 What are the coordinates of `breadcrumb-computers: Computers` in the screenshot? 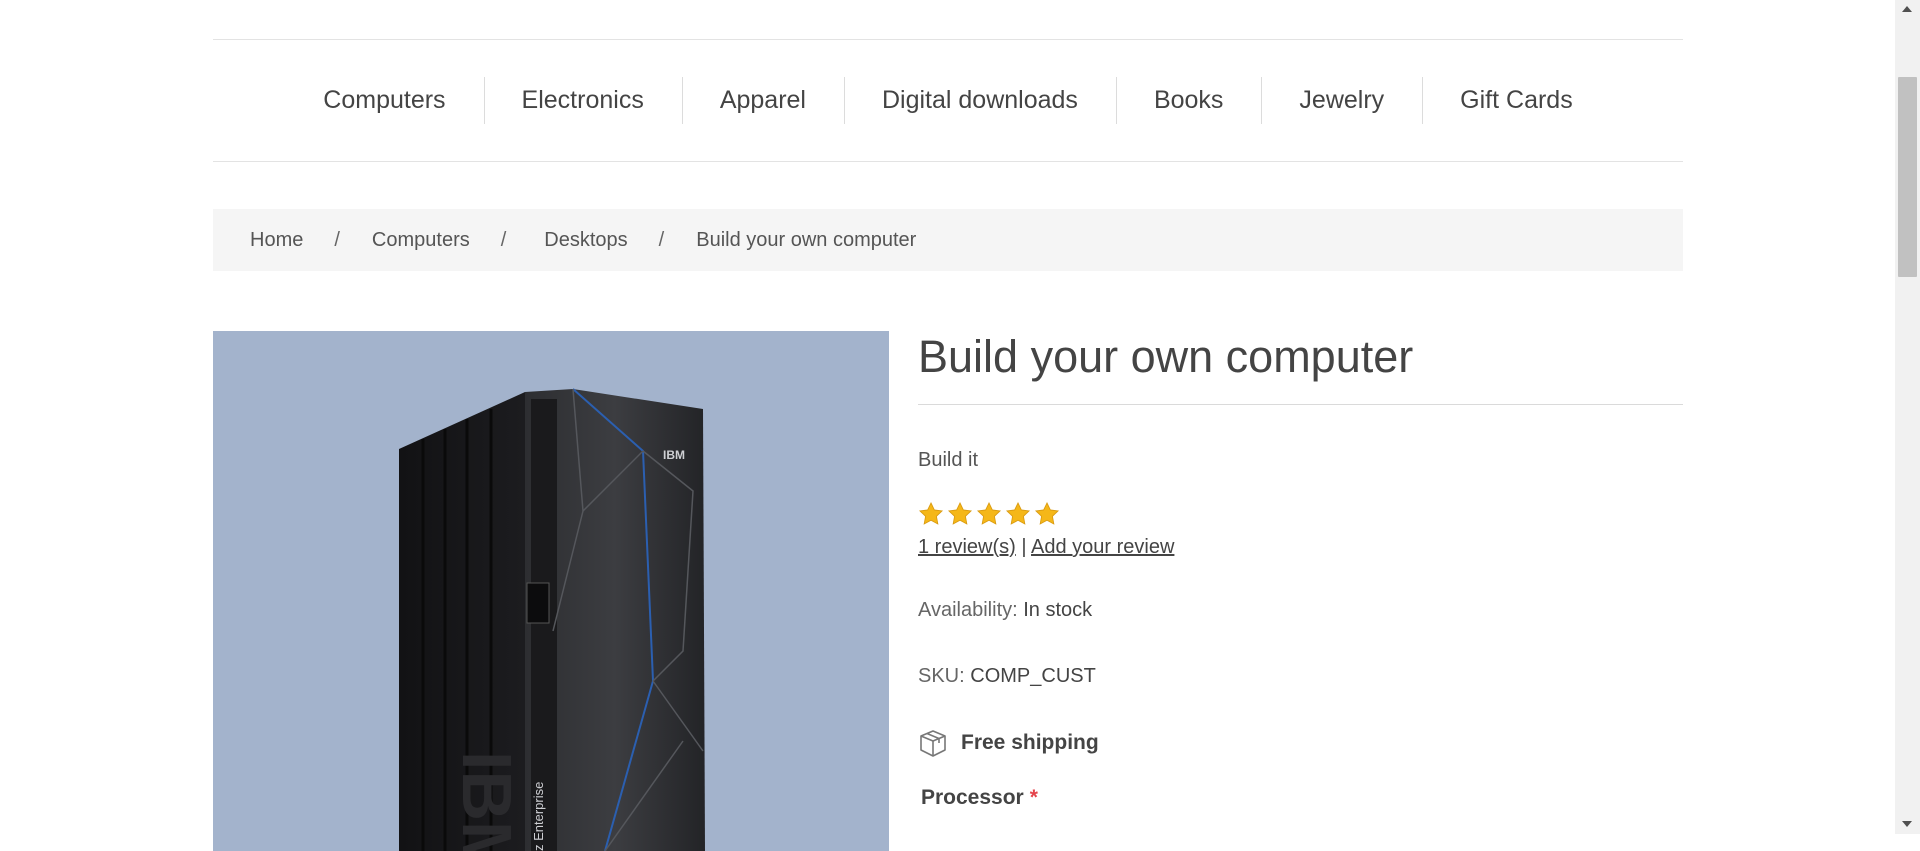 It's located at (421, 240).